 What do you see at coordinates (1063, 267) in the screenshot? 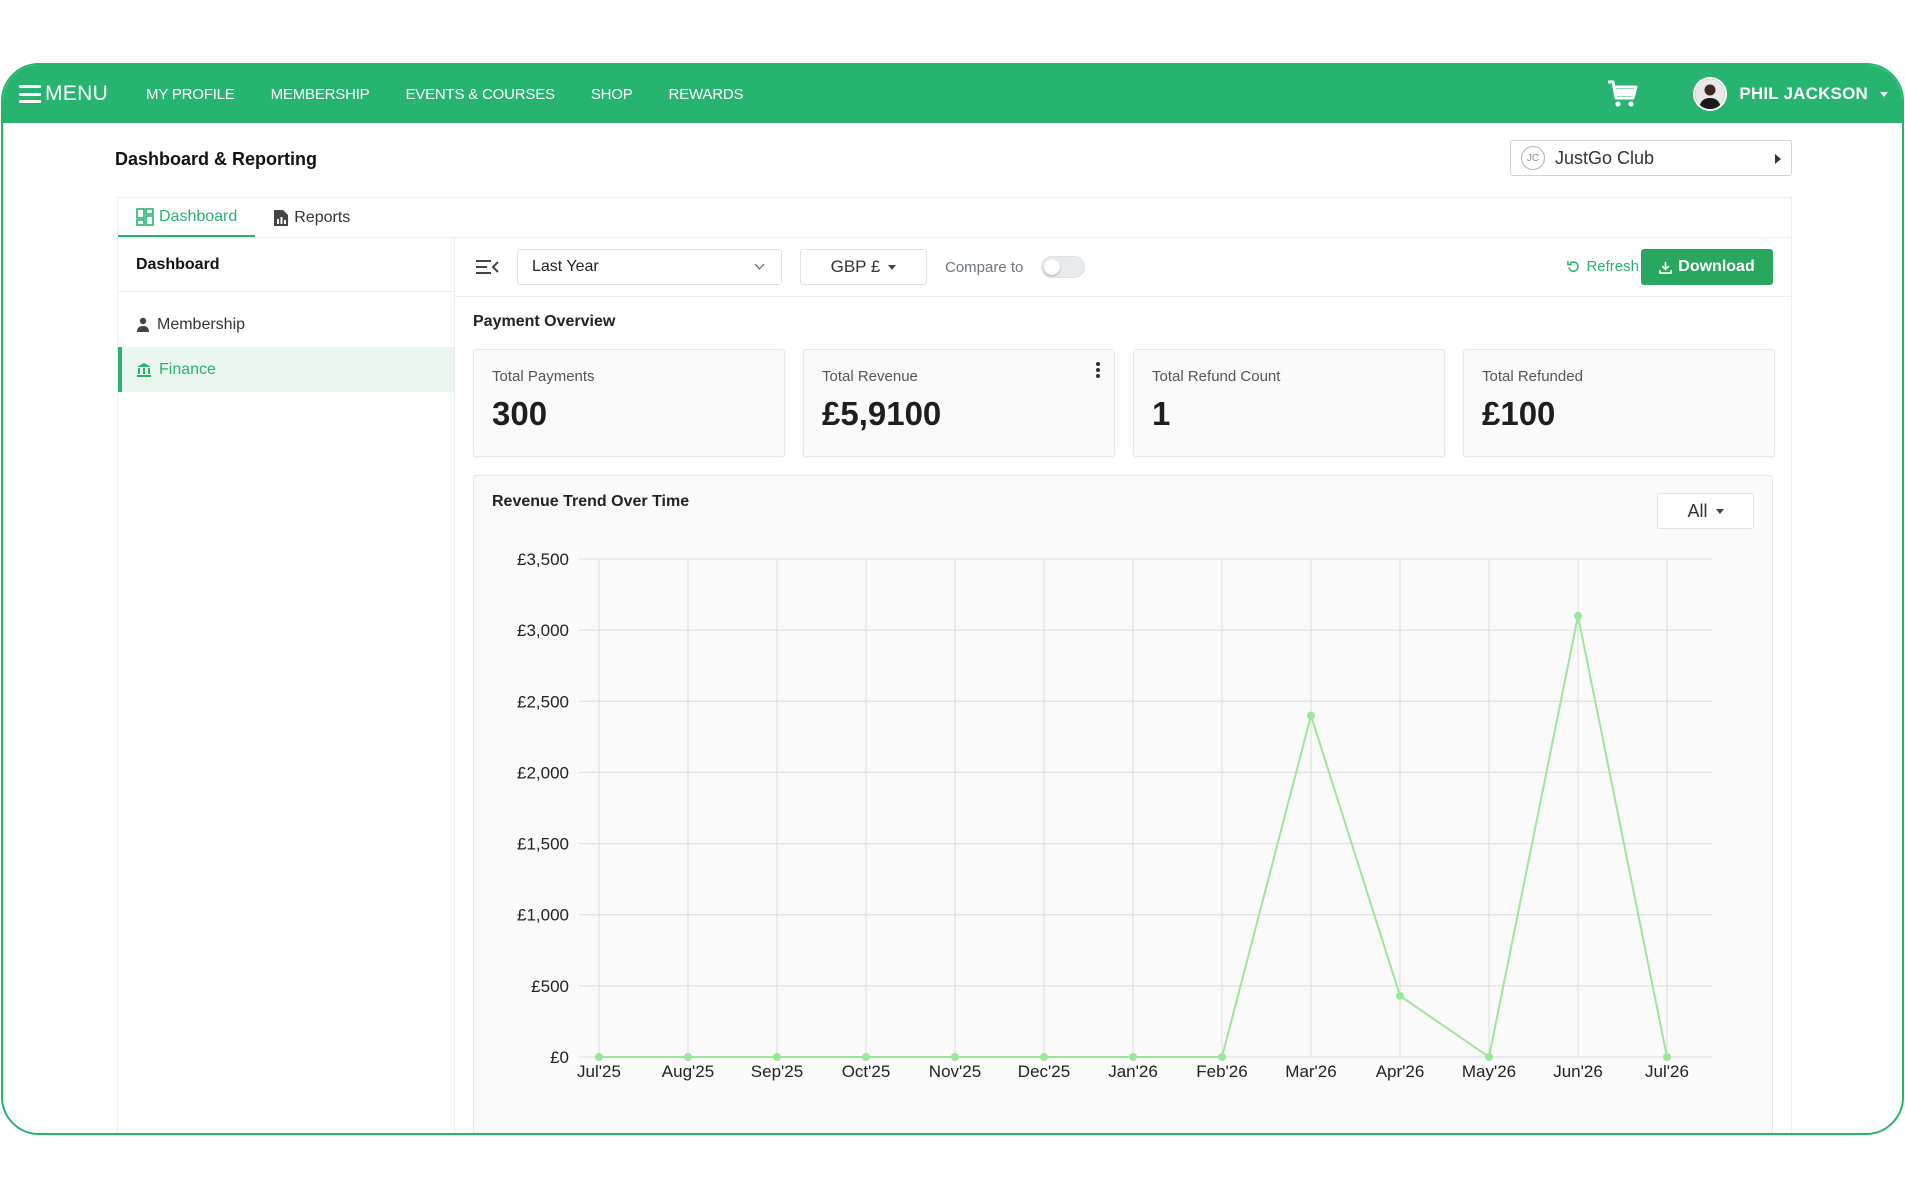
I see `compare-toggle` at bounding box center [1063, 267].